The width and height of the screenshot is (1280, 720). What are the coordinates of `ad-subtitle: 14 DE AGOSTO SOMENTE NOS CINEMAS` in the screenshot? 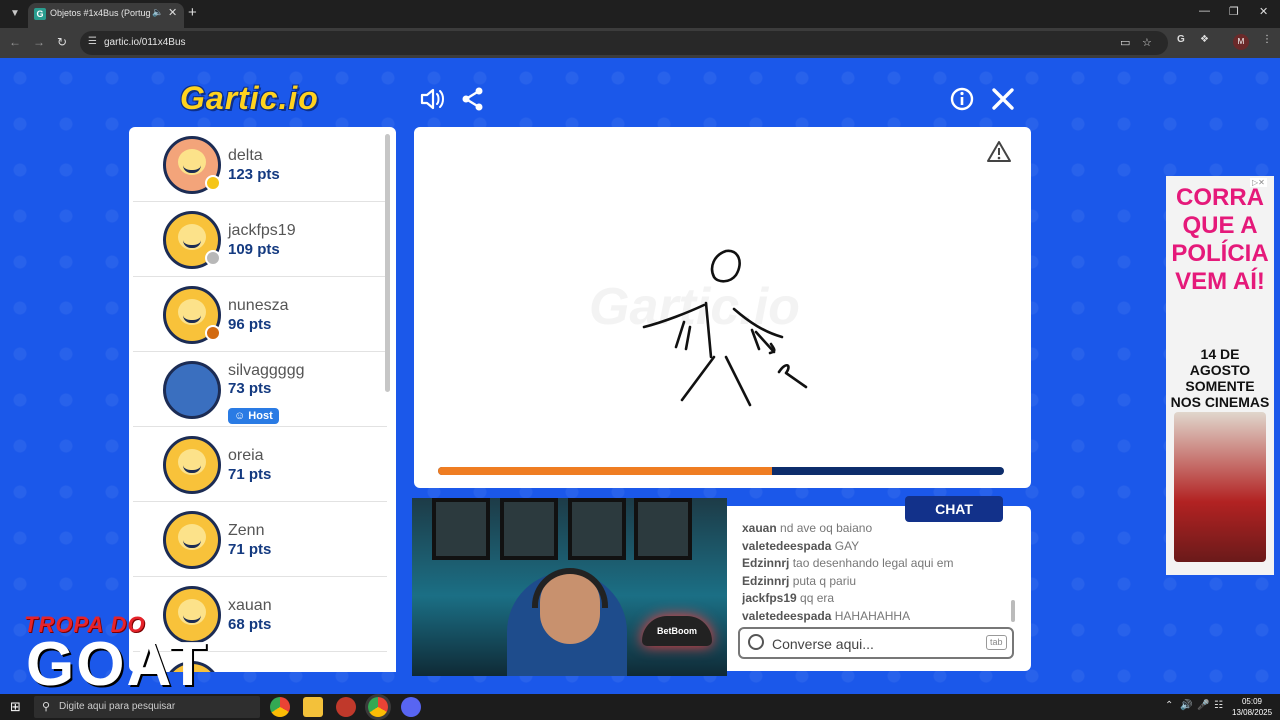 It's located at (1220, 378).